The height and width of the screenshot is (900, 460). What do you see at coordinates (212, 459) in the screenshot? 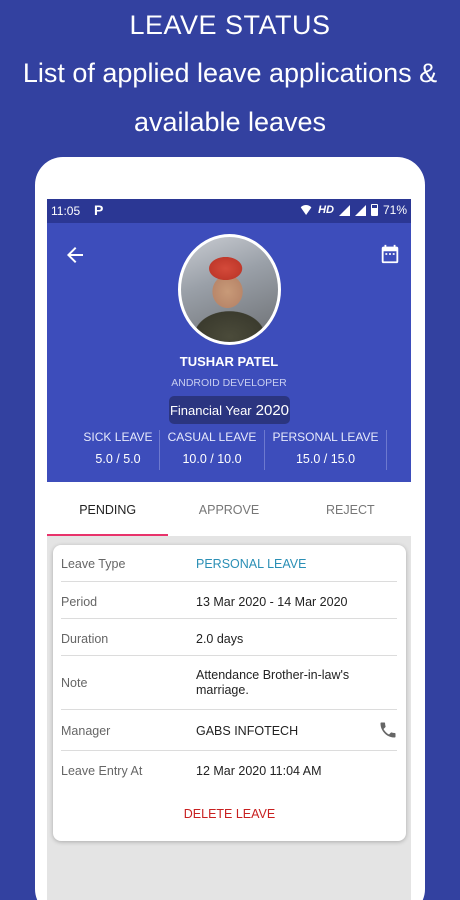
I see `balance-value: 10.0 / 10.0` at bounding box center [212, 459].